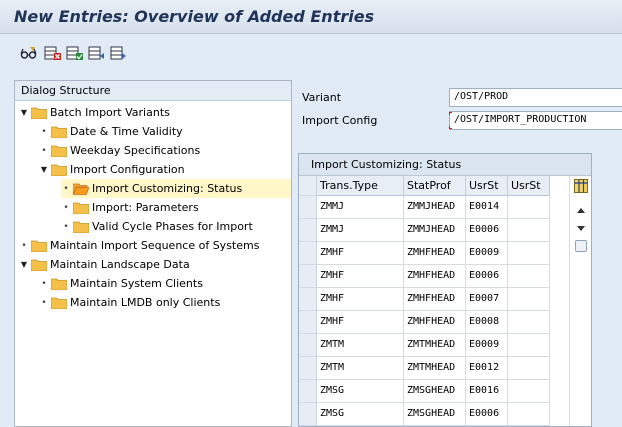 The height and width of the screenshot is (427, 622). I want to click on table-row: ZMMJ ZMMJHEAD E0006, so click(424, 230).